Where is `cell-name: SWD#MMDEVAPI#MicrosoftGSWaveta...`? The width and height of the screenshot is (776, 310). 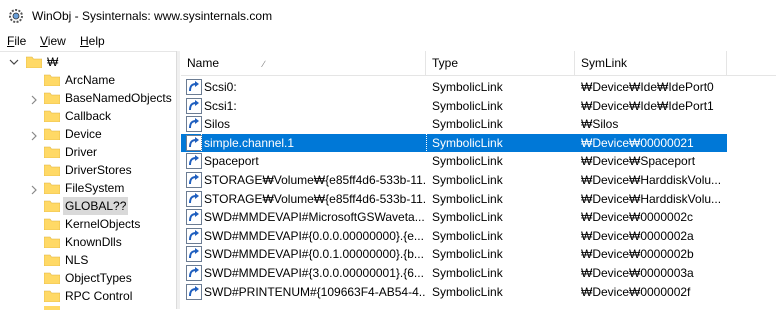
cell-name: SWD#MMDEVAPI#MicrosoftGSWaveta... is located at coordinates (314, 217).